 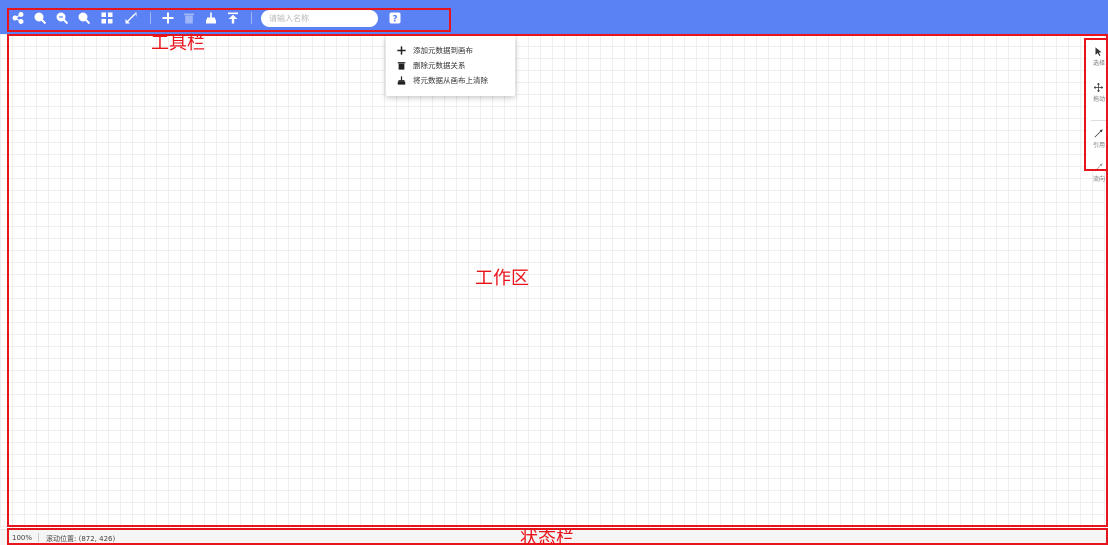 I want to click on trash-icon, so click(x=401, y=65).